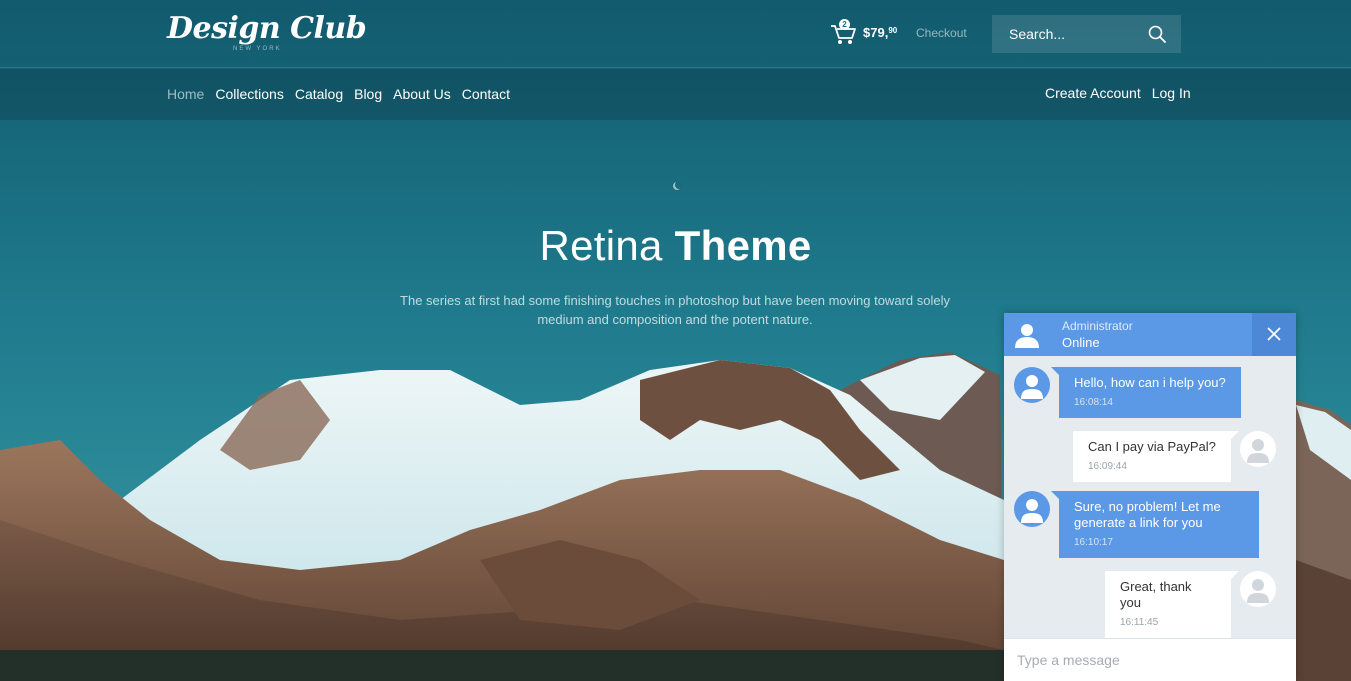  Describe the element at coordinates (675, 34) in the screenshot. I see `top-header: Design Club NEW YORK 2 $79,90 Checkout` at that location.